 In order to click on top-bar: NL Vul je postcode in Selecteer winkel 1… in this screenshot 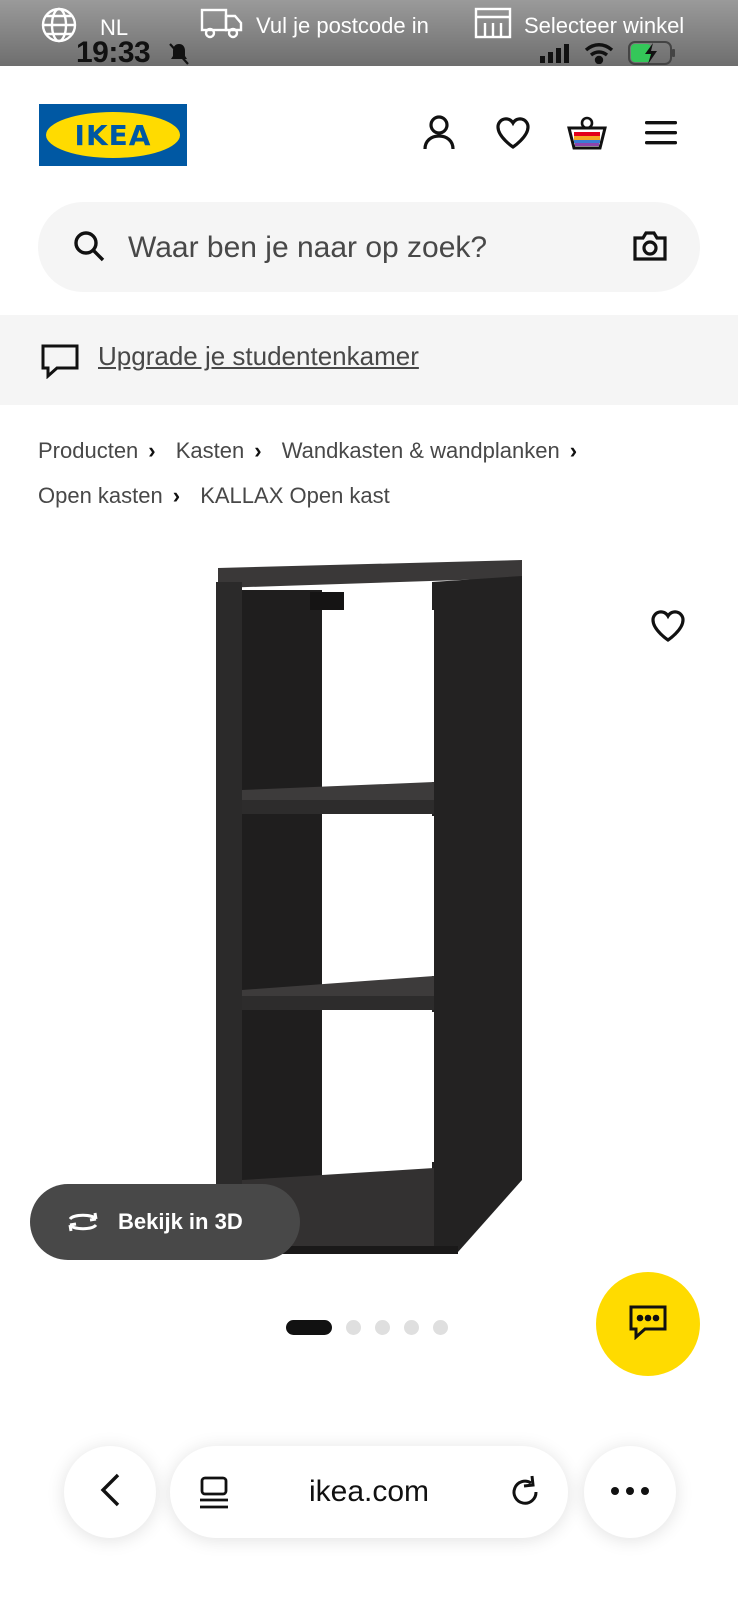, I will do `click(369, 34)`.